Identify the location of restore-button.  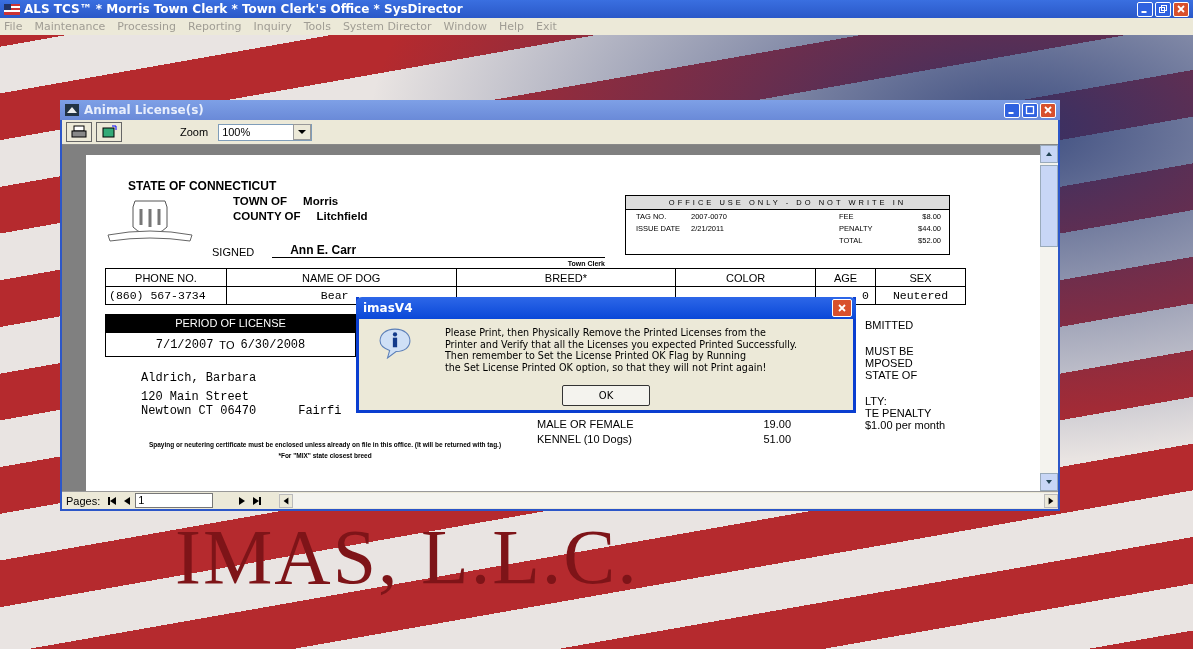
(1163, 9).